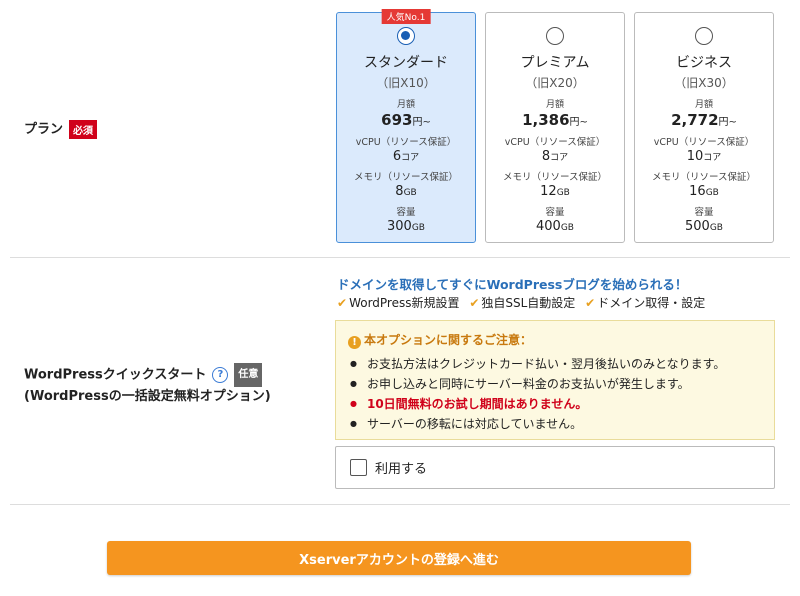 The width and height of the screenshot is (800, 596). I want to click on plan-name: スタンダード, so click(406, 63).